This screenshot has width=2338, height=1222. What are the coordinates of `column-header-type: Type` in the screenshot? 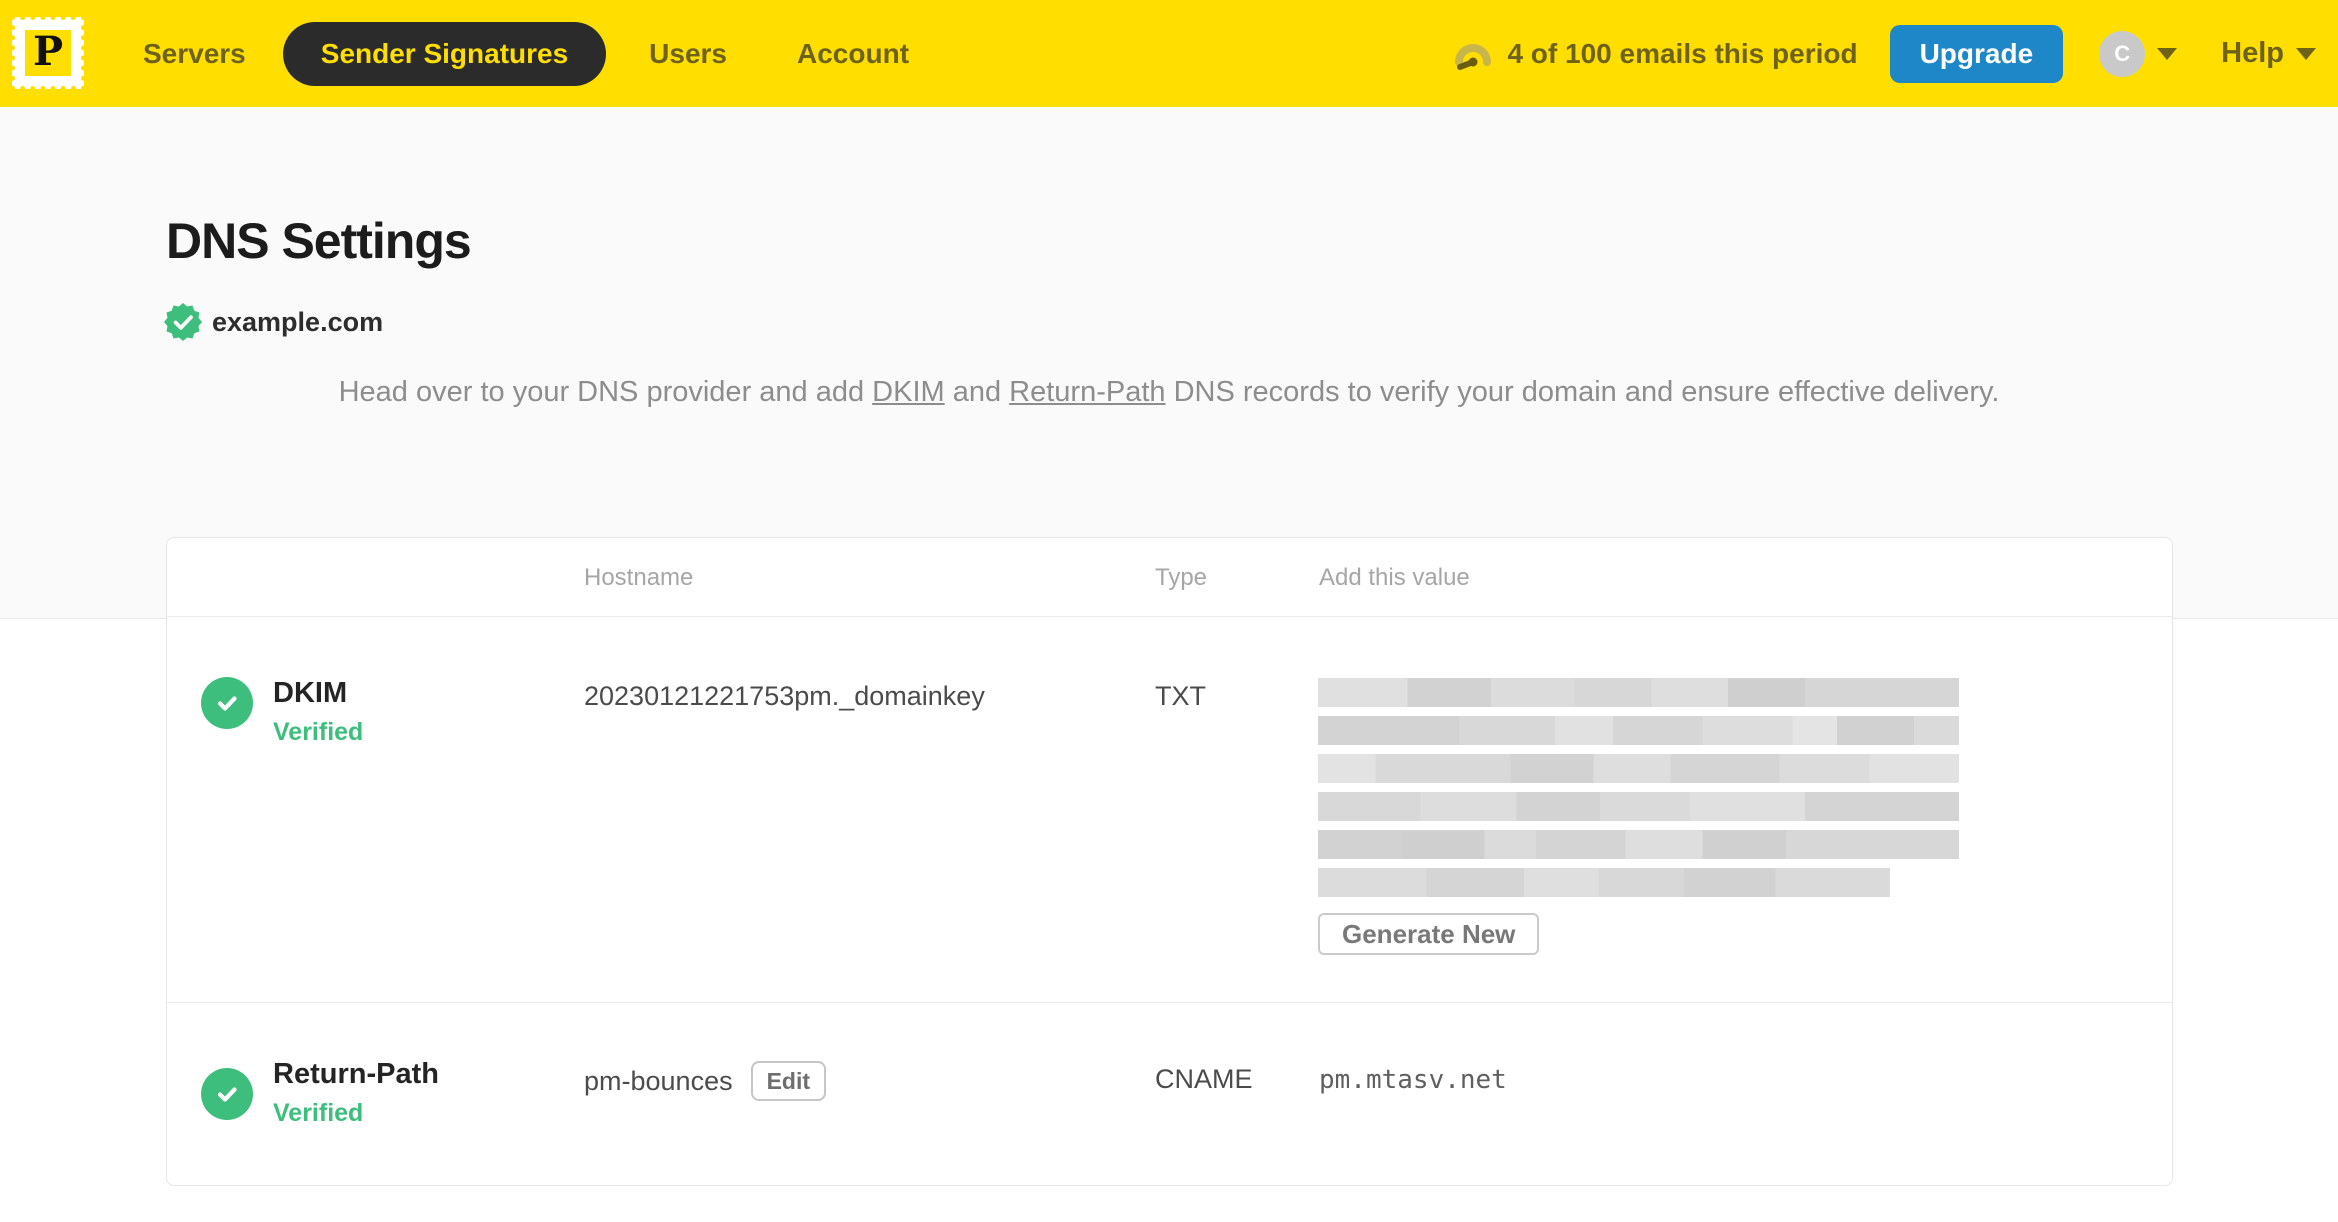 It's located at (1181, 577).